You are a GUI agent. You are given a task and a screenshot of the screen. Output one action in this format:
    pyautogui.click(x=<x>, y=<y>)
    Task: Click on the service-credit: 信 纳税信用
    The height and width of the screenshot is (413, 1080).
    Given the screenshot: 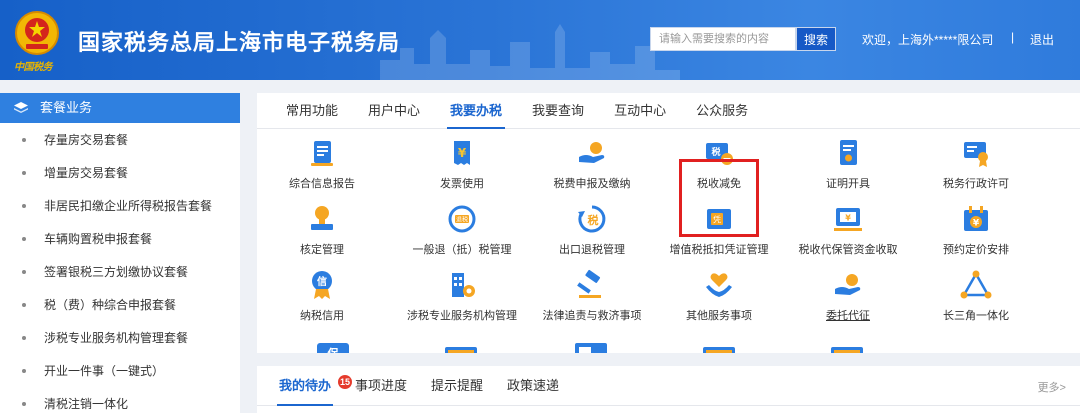 What is the action you would take?
    pyautogui.click(x=322, y=296)
    